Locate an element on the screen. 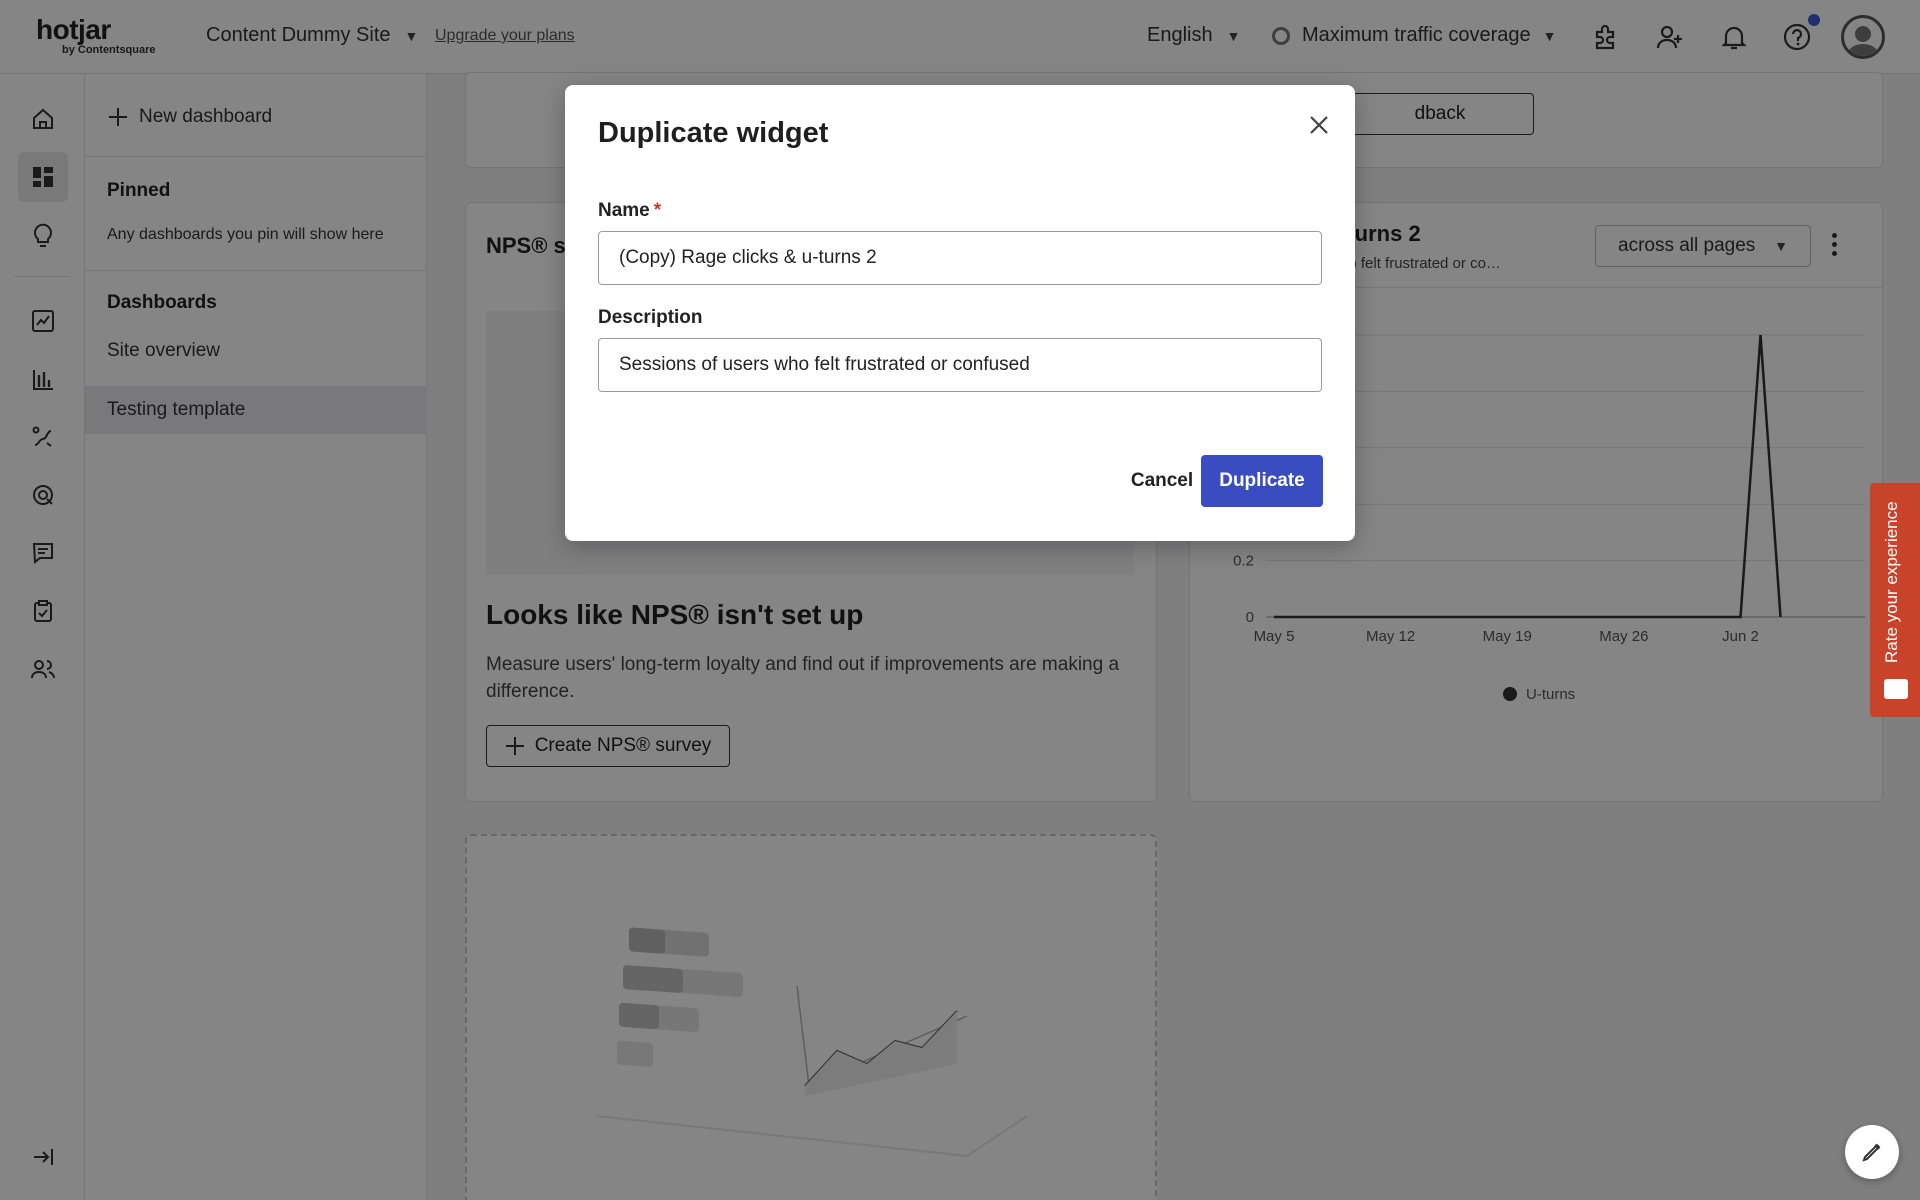 This screenshot has height=1200, width=1920. name-input is located at coordinates (960, 258).